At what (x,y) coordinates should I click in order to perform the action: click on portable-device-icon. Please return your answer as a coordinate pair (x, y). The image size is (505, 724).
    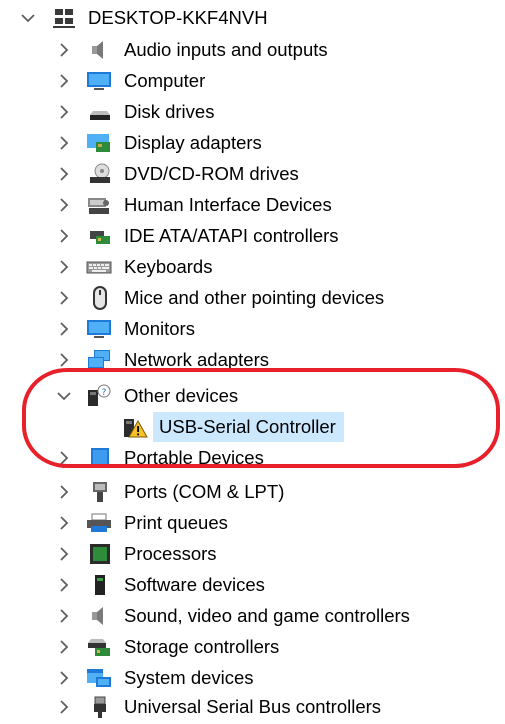
    Looking at the image, I should click on (100, 458).